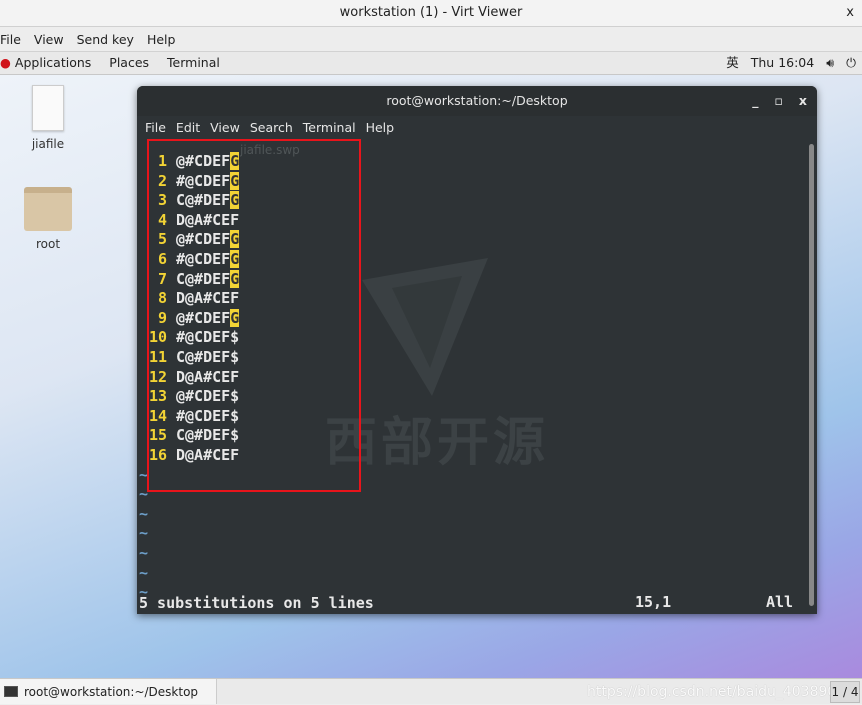  Describe the element at coordinates (380, 127) in the screenshot. I see `tmenu-help: Help` at that location.